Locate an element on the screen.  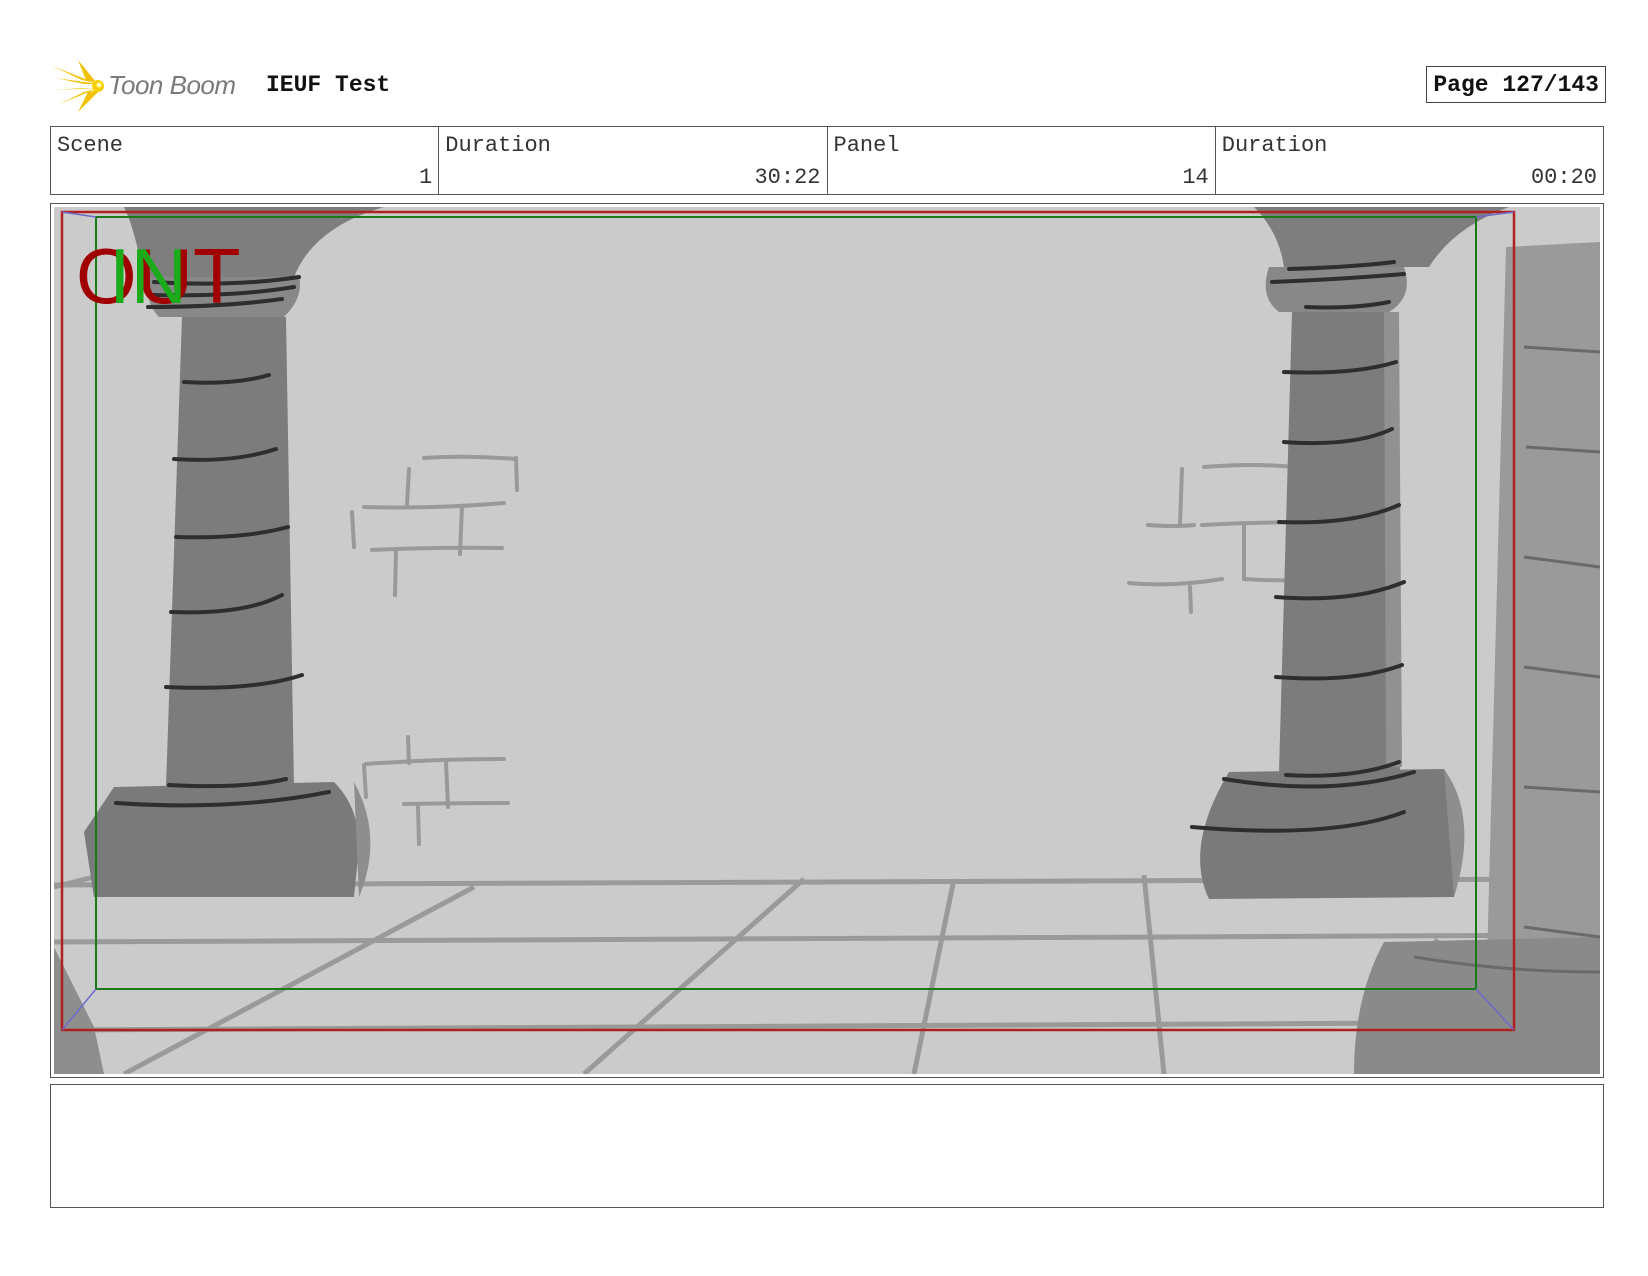
panel-value: 14 is located at coordinates (1195, 177).